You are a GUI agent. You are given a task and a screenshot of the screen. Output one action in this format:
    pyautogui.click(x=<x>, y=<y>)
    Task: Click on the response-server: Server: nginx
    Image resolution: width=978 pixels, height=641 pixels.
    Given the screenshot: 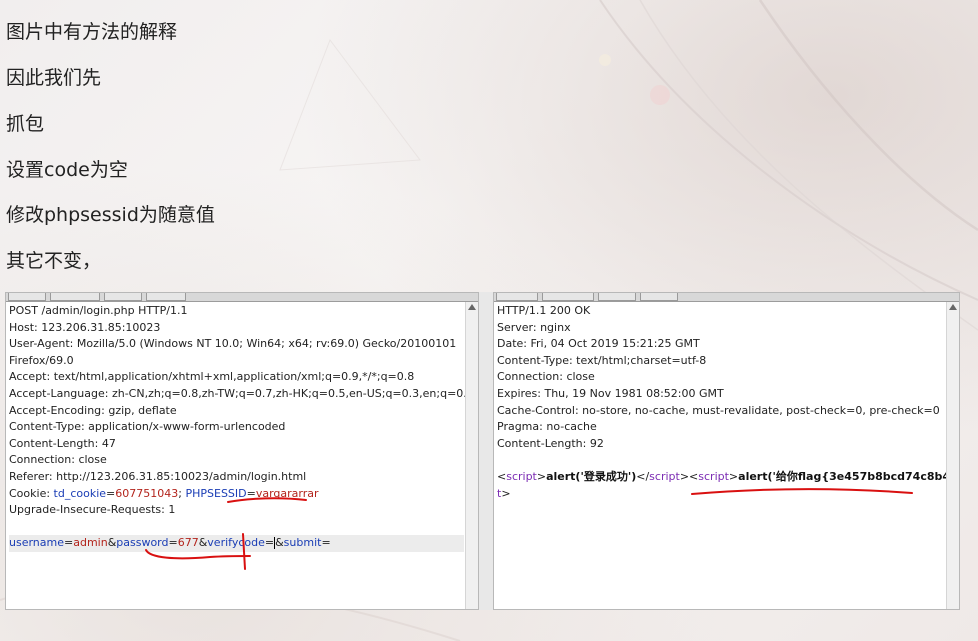 What is the action you would take?
    pyautogui.click(x=534, y=327)
    